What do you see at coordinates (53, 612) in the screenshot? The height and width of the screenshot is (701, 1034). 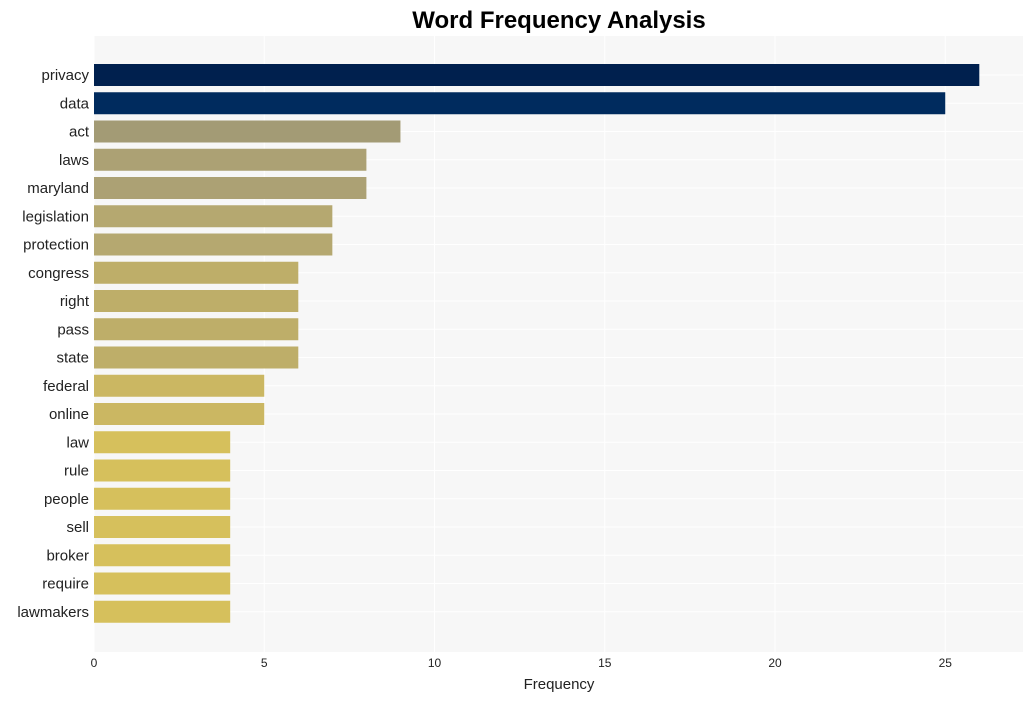 I see `y-tick-label: lawmakers` at bounding box center [53, 612].